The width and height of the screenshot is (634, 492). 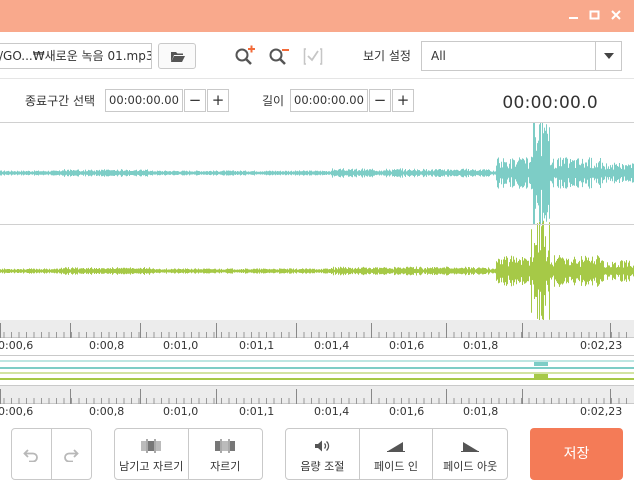 What do you see at coordinates (322, 466) in the screenshot?
I see `volume-label: 음량 조절` at bounding box center [322, 466].